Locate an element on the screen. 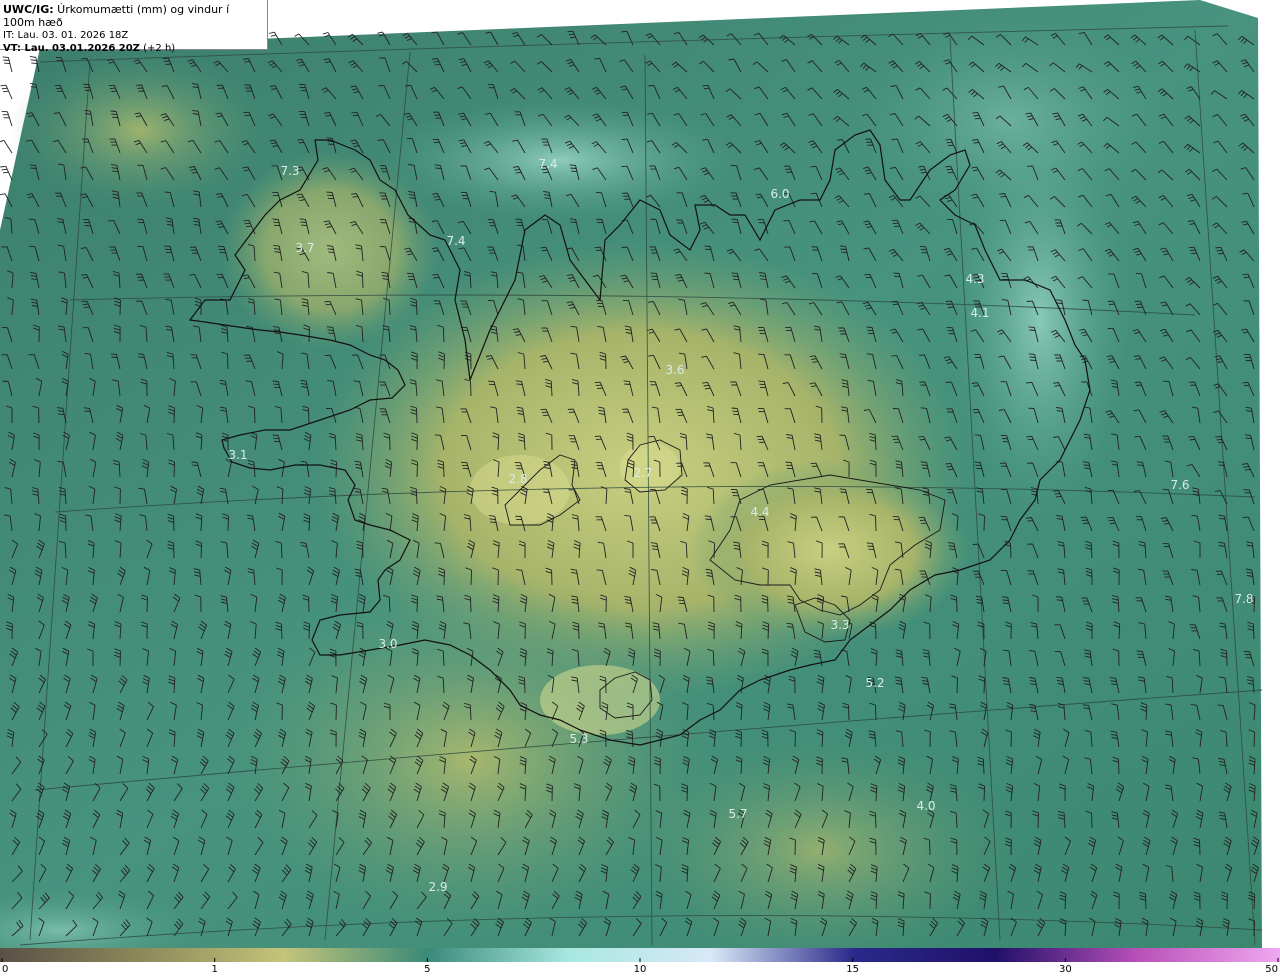  colorbar-tick-label: 50 is located at coordinates (1271, 969).